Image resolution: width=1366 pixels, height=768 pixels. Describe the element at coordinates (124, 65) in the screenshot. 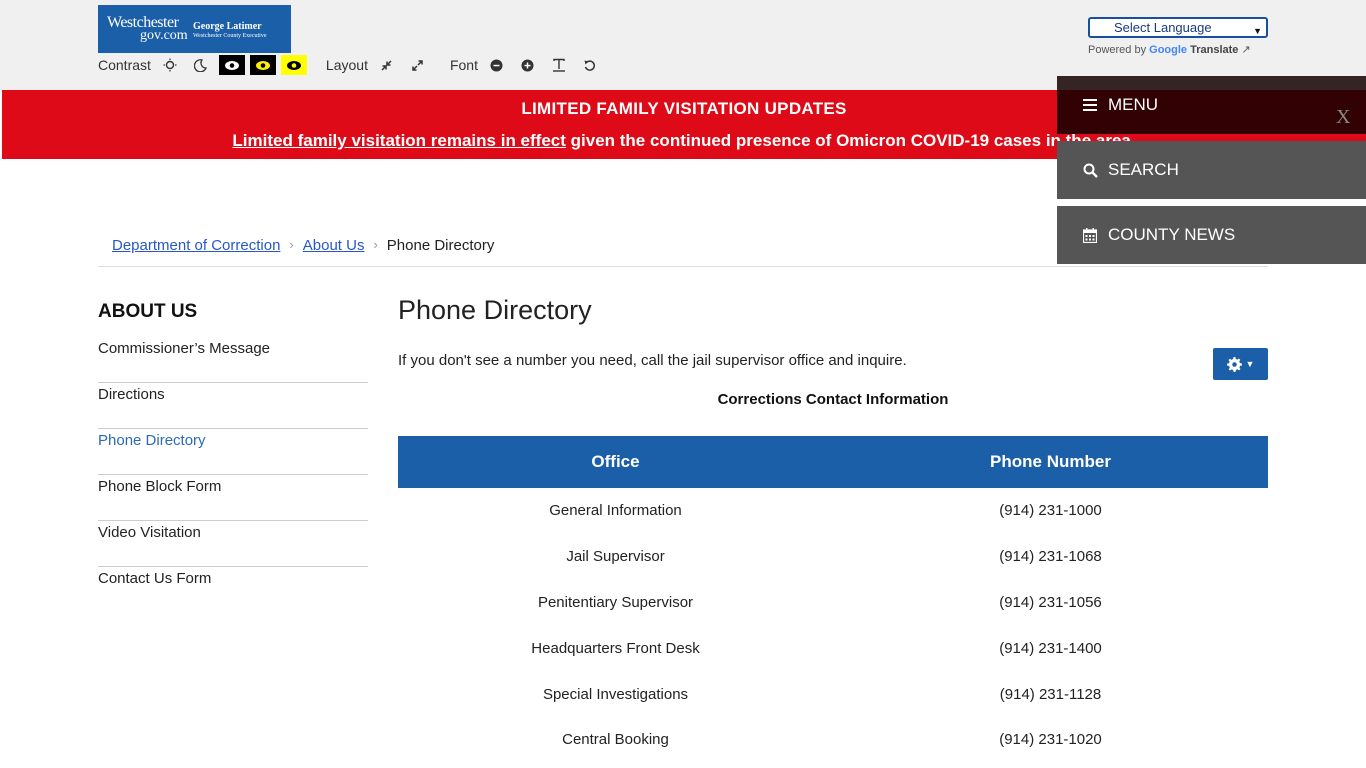

I see `contrast-label: Contrast` at that location.